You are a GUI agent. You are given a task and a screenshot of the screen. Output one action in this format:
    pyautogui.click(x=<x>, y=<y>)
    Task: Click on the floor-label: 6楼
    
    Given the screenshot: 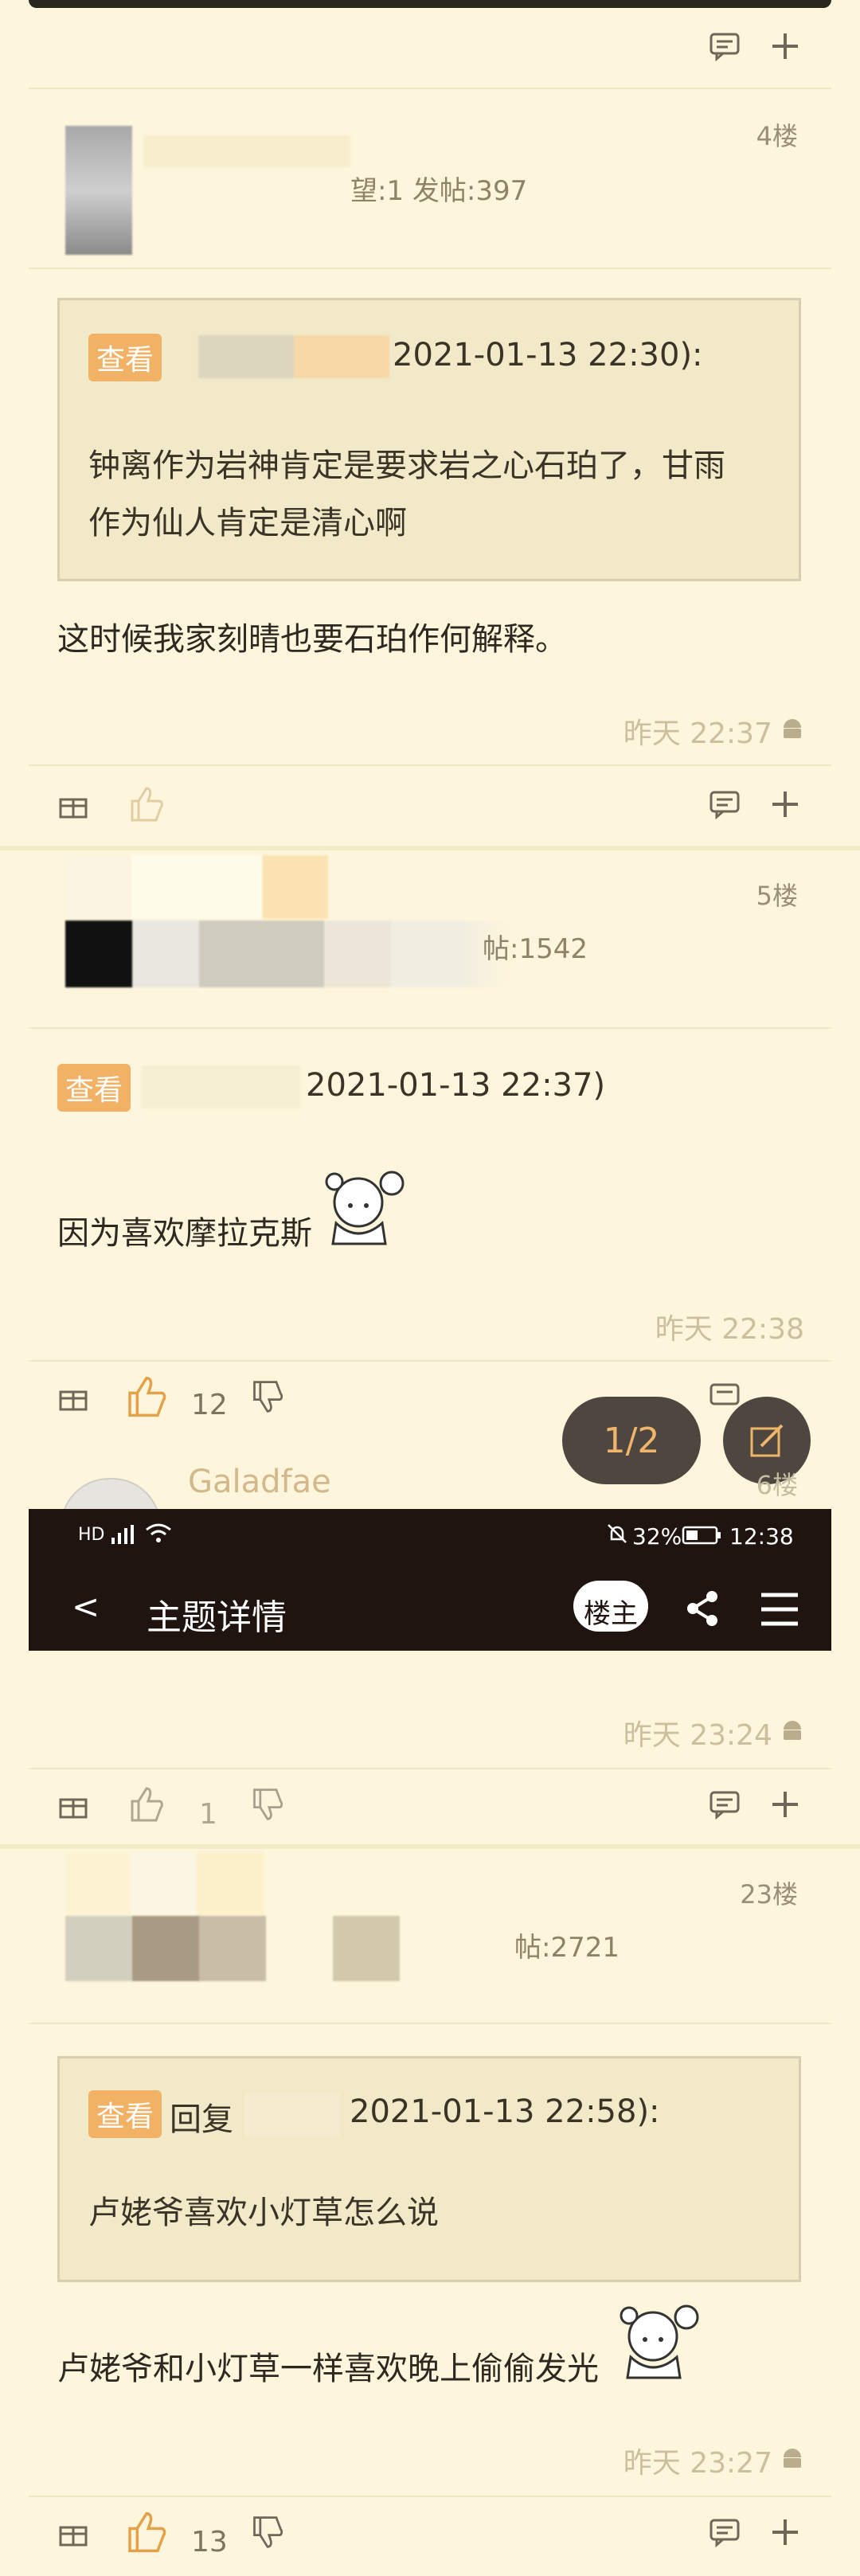 What is the action you would take?
    pyautogui.click(x=777, y=1485)
    